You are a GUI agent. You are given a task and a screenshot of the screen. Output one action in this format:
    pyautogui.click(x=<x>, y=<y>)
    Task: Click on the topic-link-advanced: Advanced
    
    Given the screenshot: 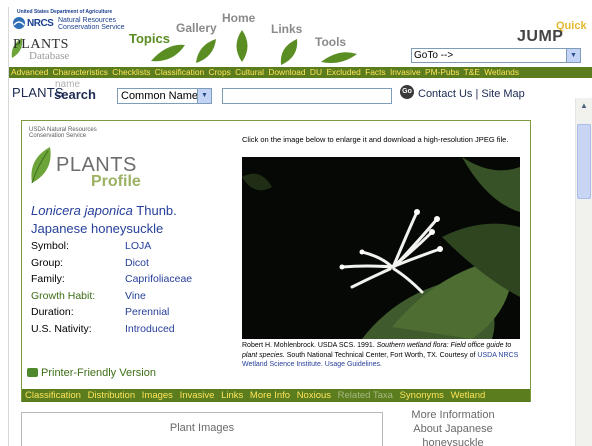 What is the action you would take?
    pyautogui.click(x=29, y=72)
    